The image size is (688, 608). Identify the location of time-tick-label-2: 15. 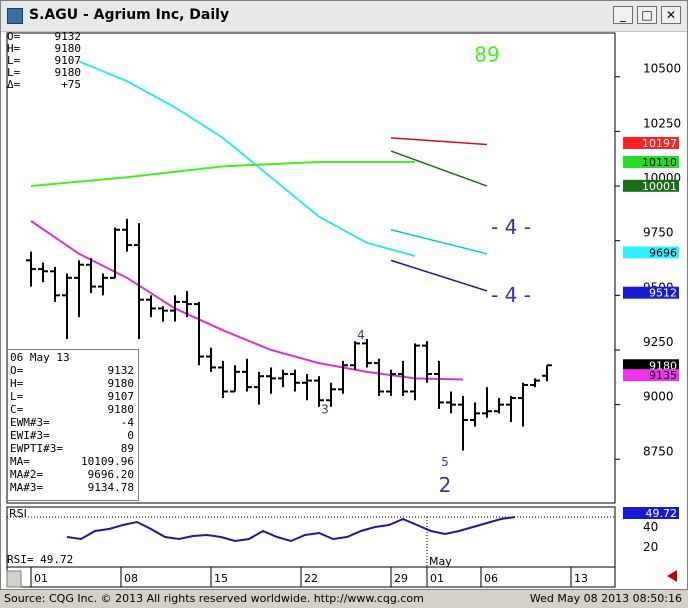
(221, 578).